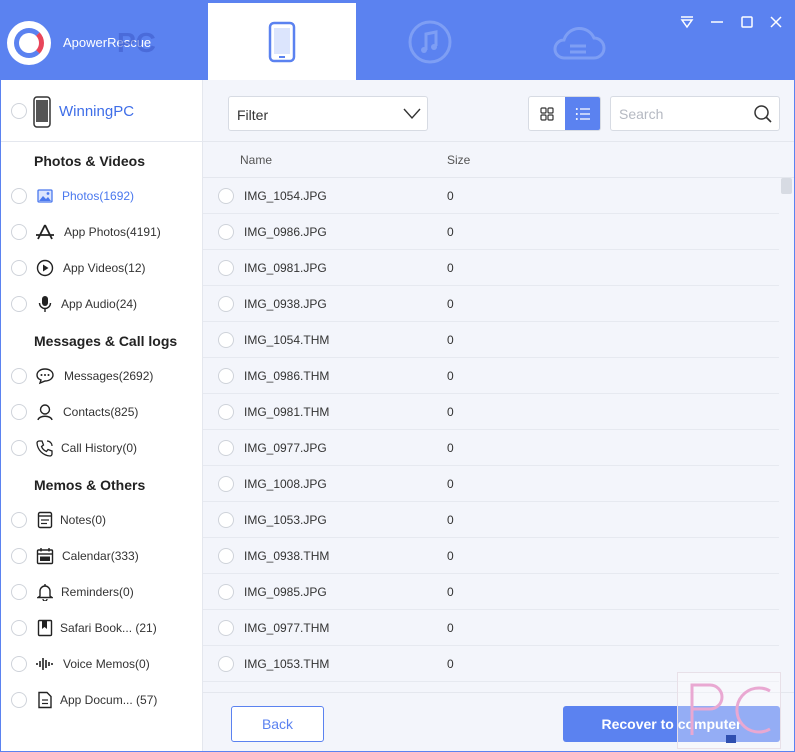 The height and width of the screenshot is (752, 795). Describe the element at coordinates (328, 113) in the screenshot. I see `filter-dropdown: Filter` at that location.